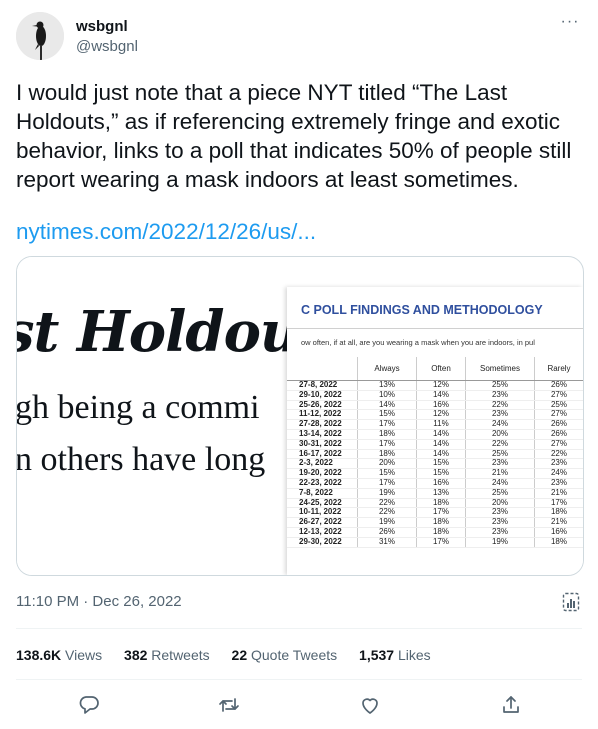  What do you see at coordinates (99, 601) in the screenshot?
I see `tweet-timestamp: 11:10 PM · Dec 26, 2022` at bounding box center [99, 601].